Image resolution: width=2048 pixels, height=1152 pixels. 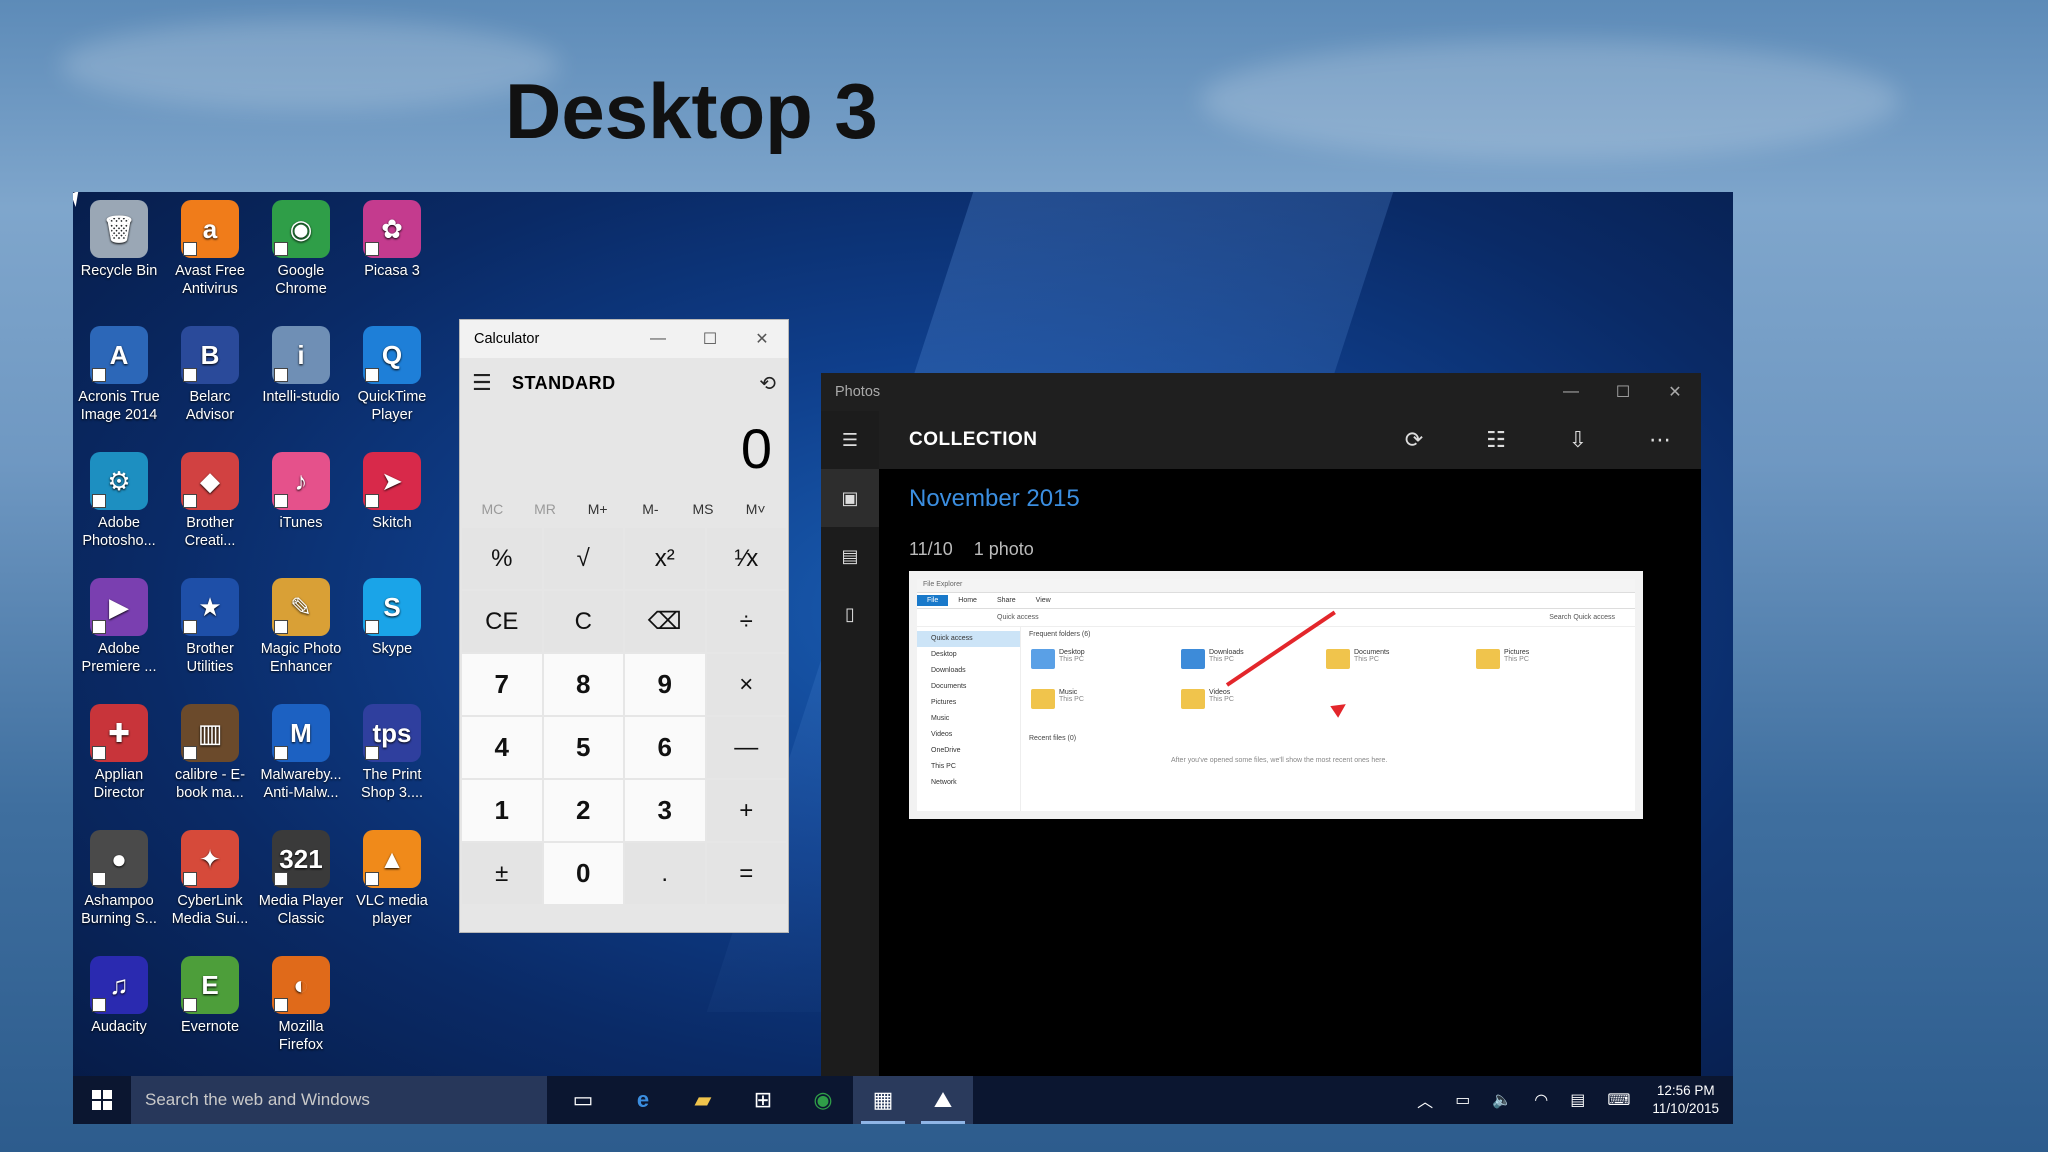 I want to click on operator-key: %, so click(x=502, y=558).